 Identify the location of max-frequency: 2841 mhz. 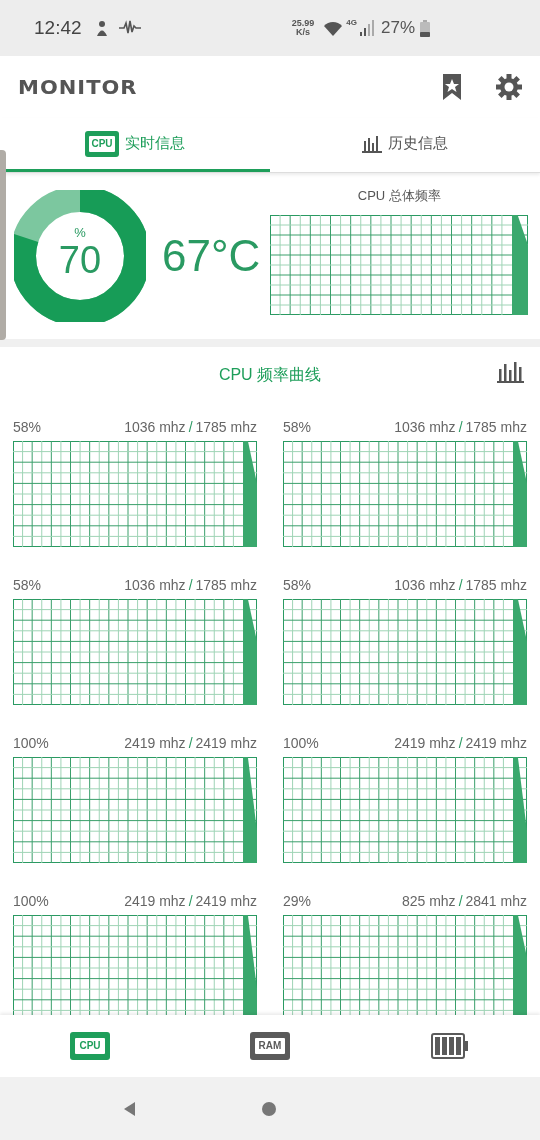
(496, 901).